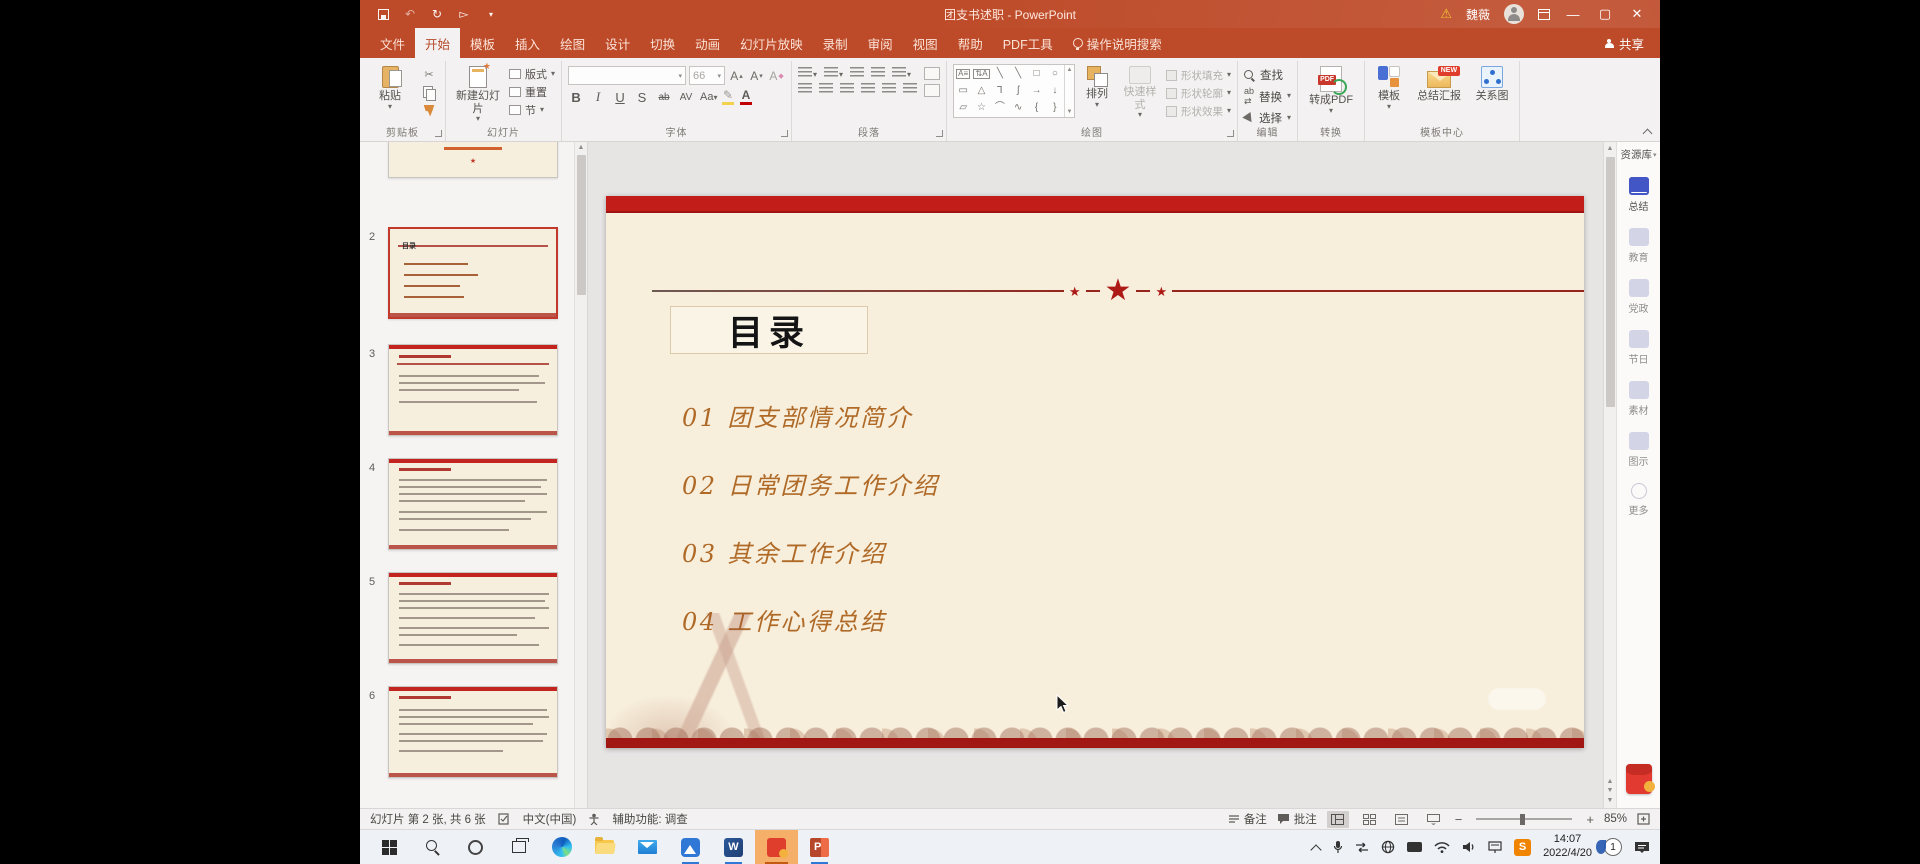 The height and width of the screenshot is (864, 1920). Describe the element at coordinates (1439, 83) in the screenshot. I see `summary-report-button: NEW 总结汇报` at that location.